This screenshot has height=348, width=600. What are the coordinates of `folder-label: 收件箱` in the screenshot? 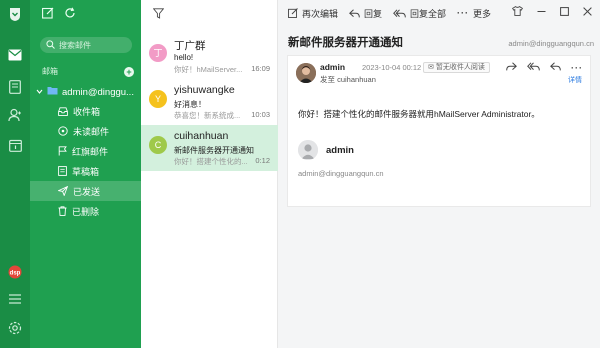 It's located at (87, 111).